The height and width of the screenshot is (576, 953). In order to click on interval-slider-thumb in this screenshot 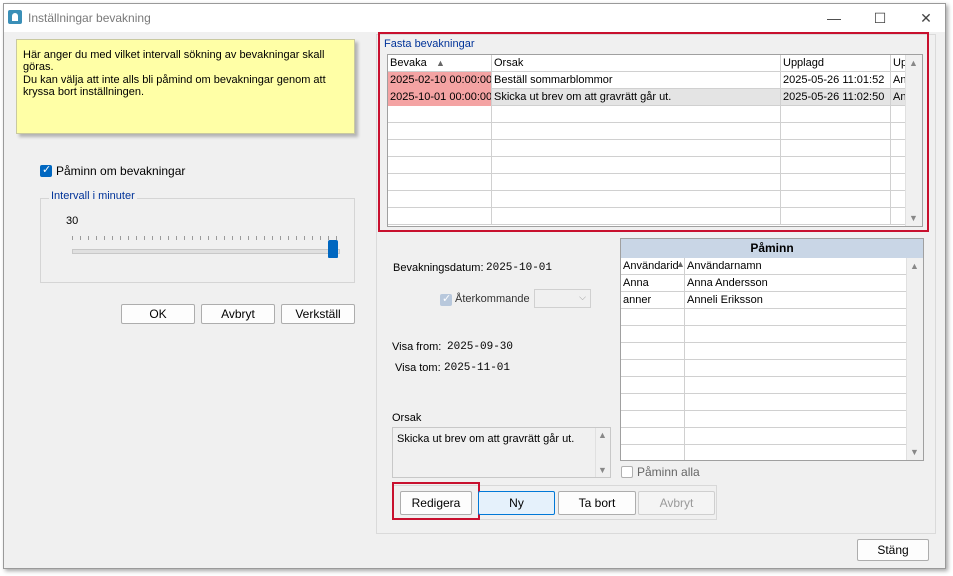, I will do `click(333, 249)`.